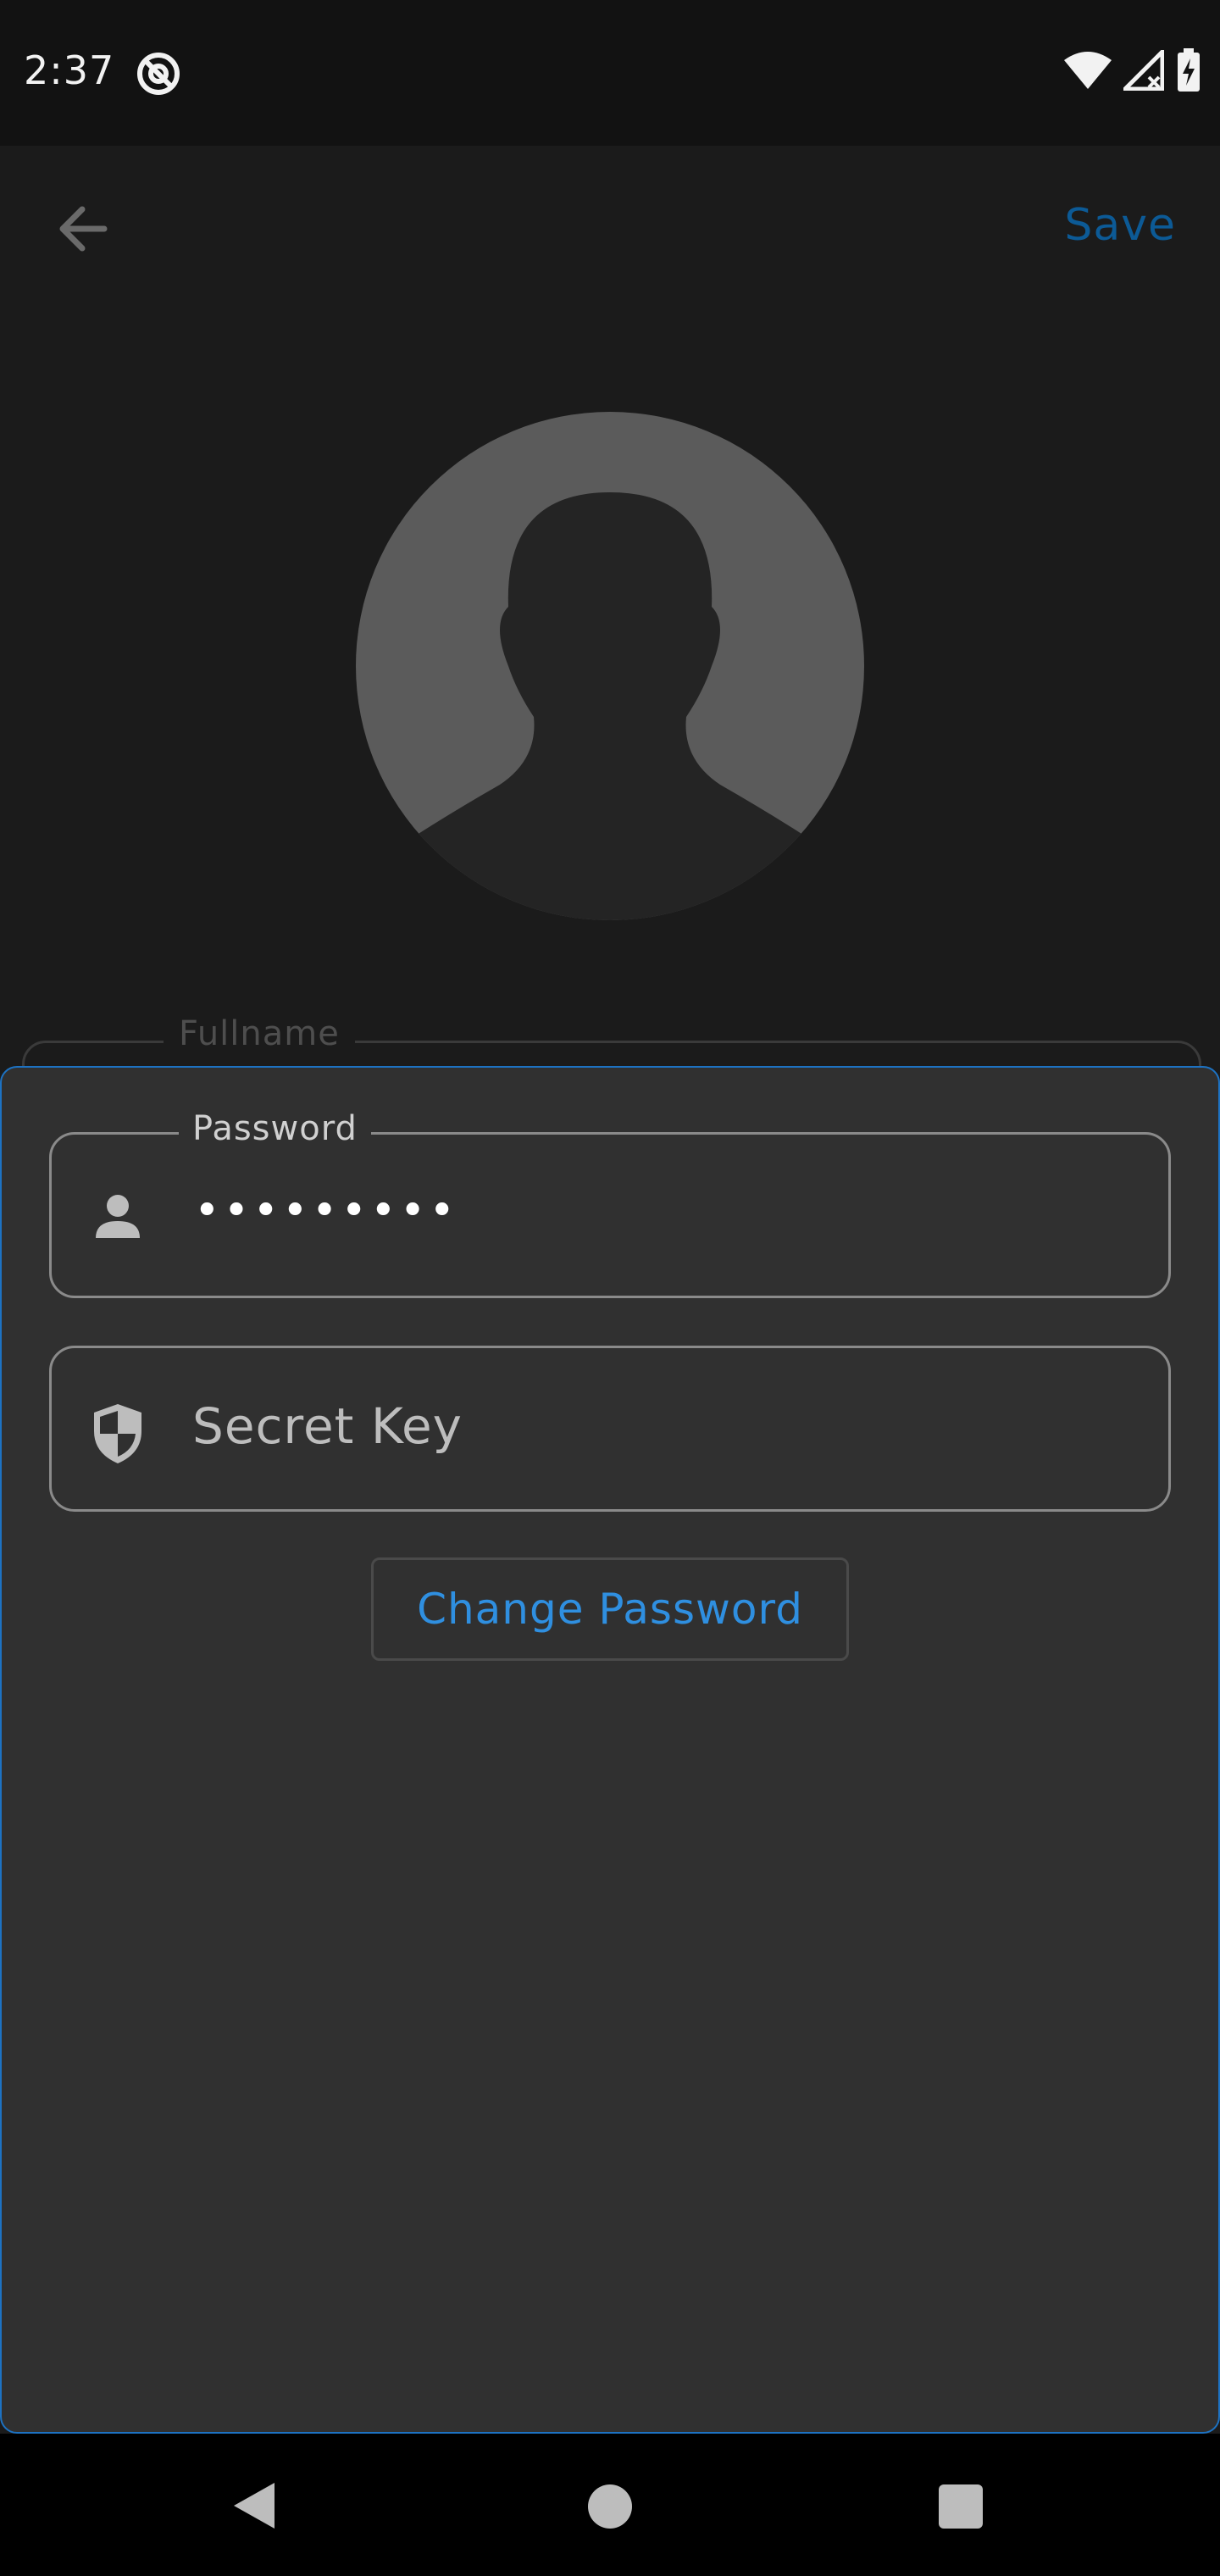 This screenshot has width=1220, height=2576. What do you see at coordinates (1120, 225) in the screenshot?
I see `save-button: Save` at bounding box center [1120, 225].